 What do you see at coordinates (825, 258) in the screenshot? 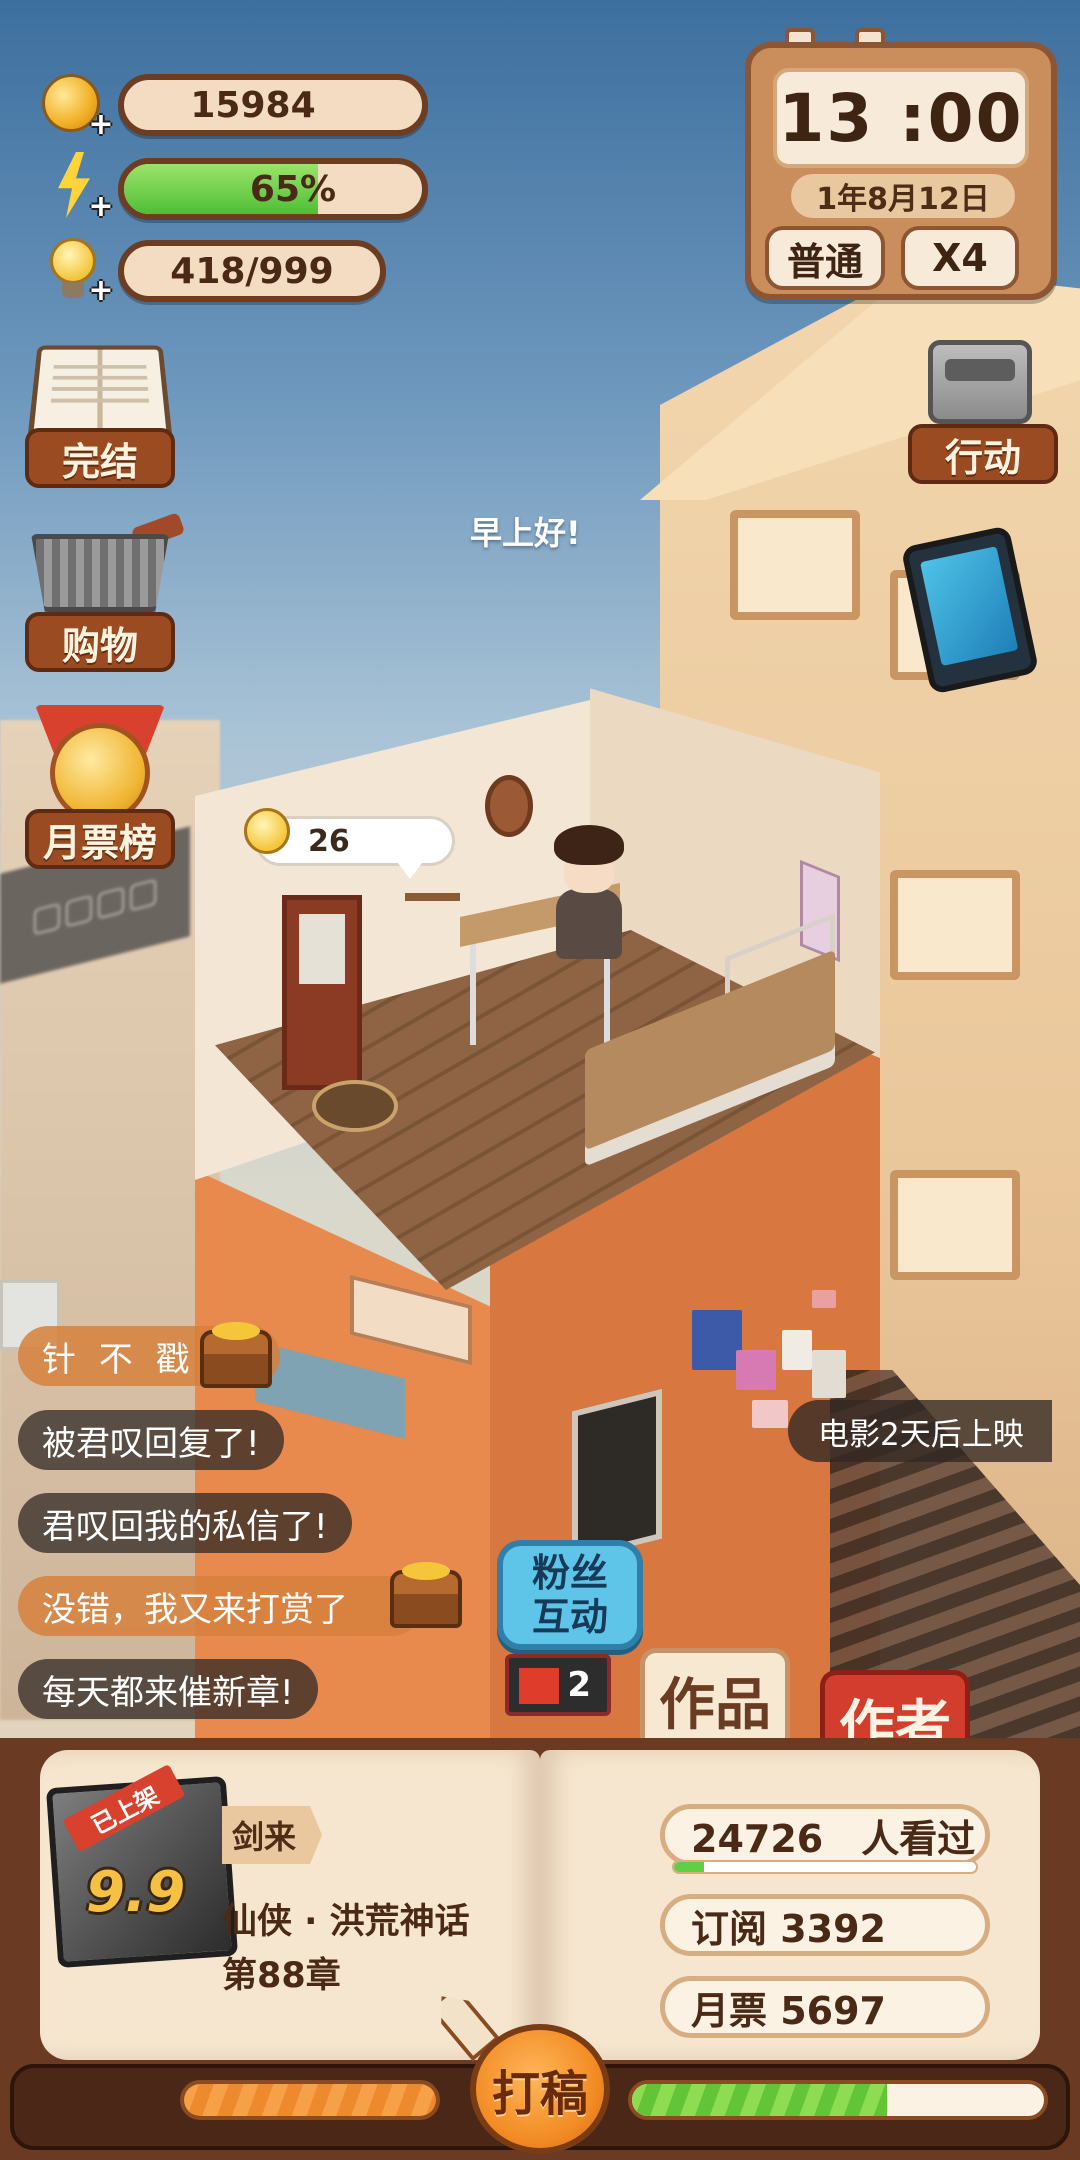
I see `speed-mode-button: 普通` at bounding box center [825, 258].